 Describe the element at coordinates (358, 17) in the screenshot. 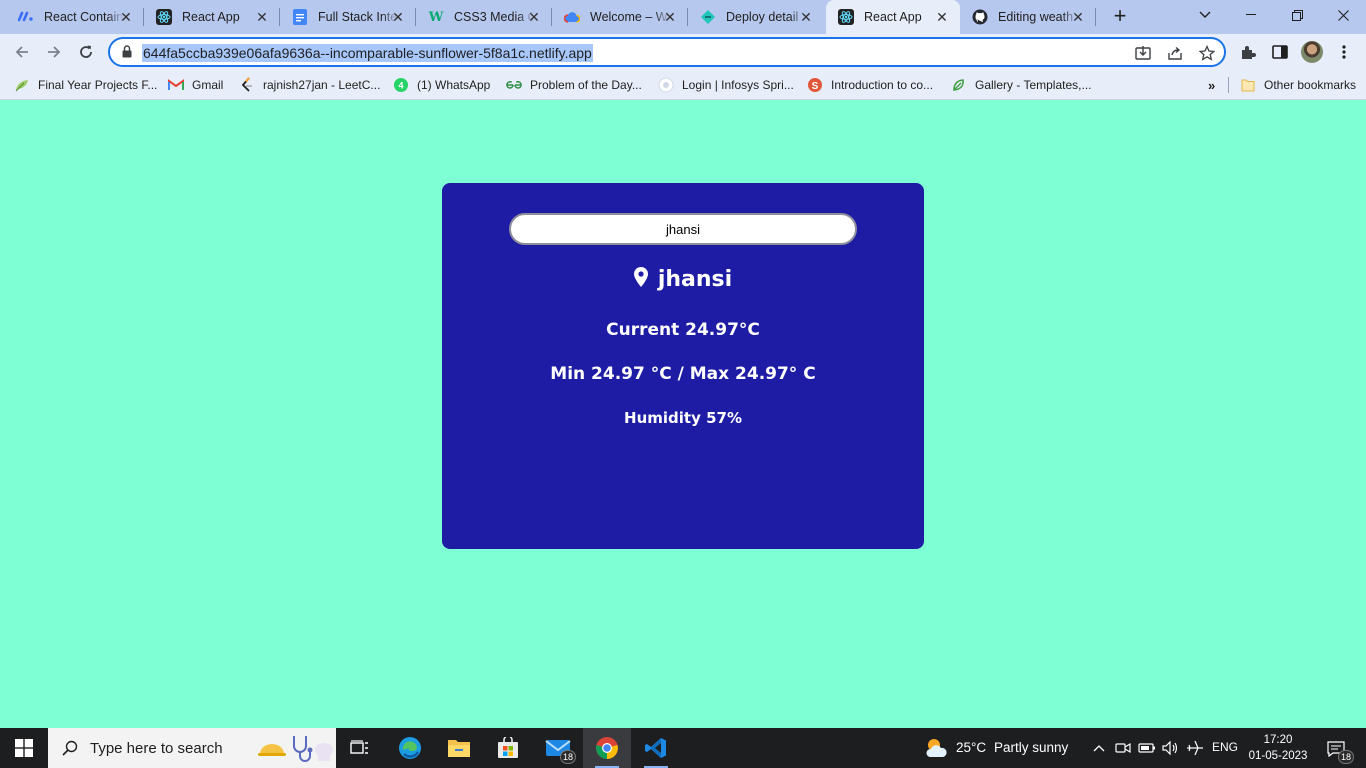

I see `tab-title: Full Stack Inte` at that location.